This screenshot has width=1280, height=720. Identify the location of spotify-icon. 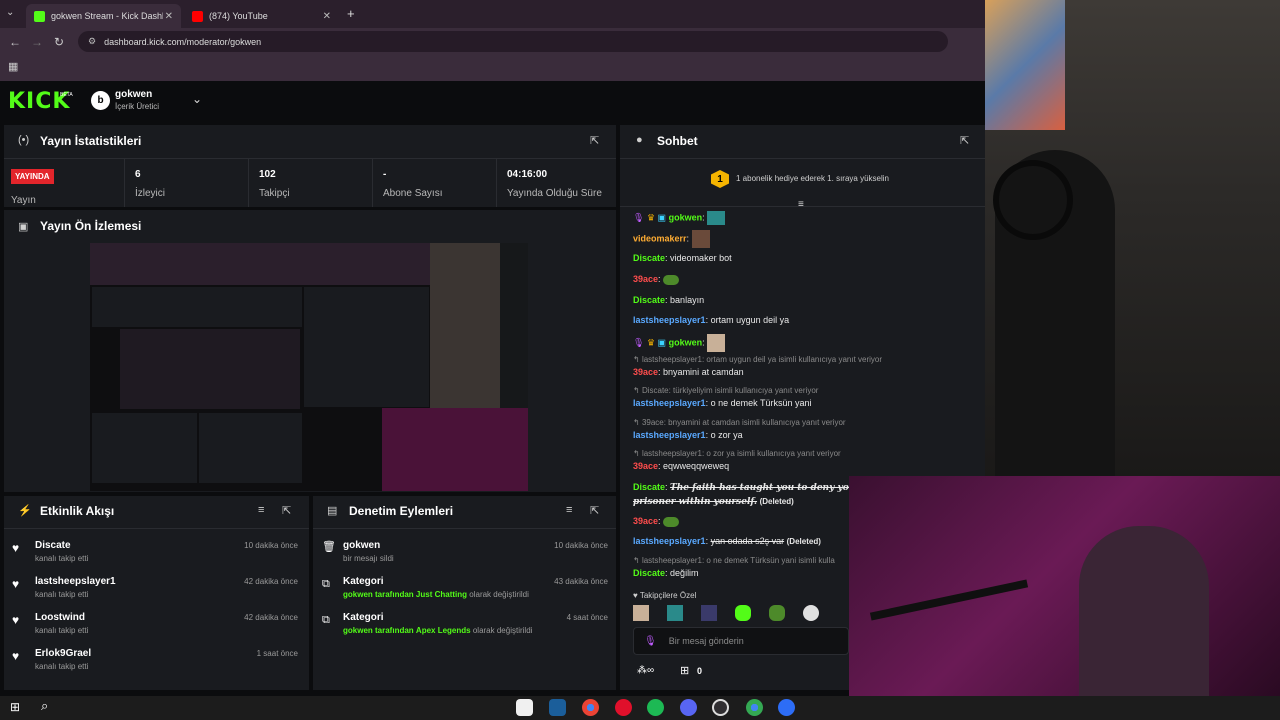
(655, 707).